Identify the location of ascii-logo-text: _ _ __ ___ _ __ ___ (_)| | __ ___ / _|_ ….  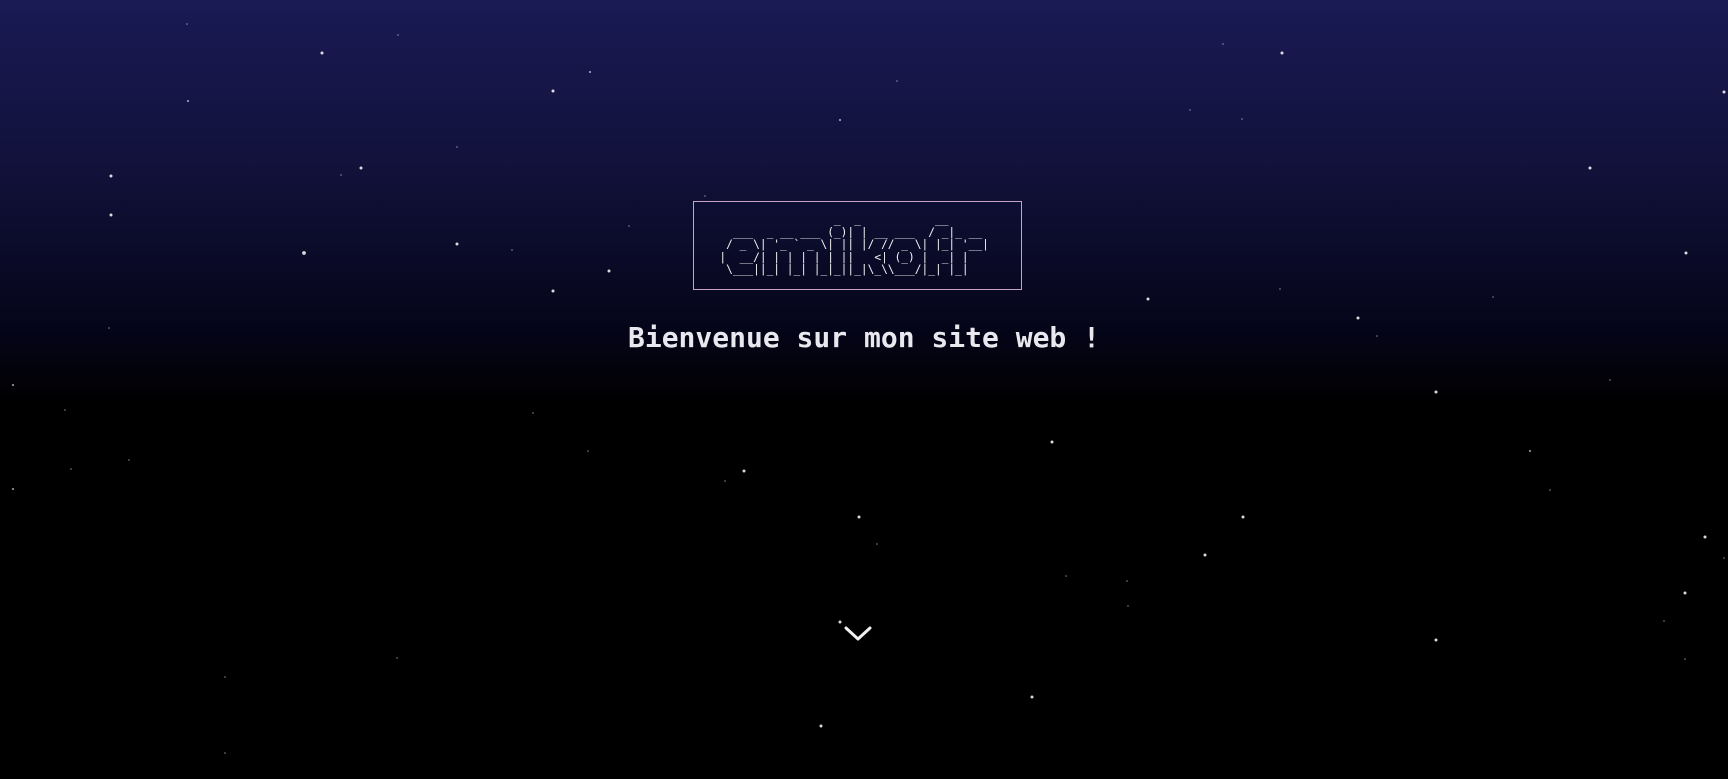
(854, 245).